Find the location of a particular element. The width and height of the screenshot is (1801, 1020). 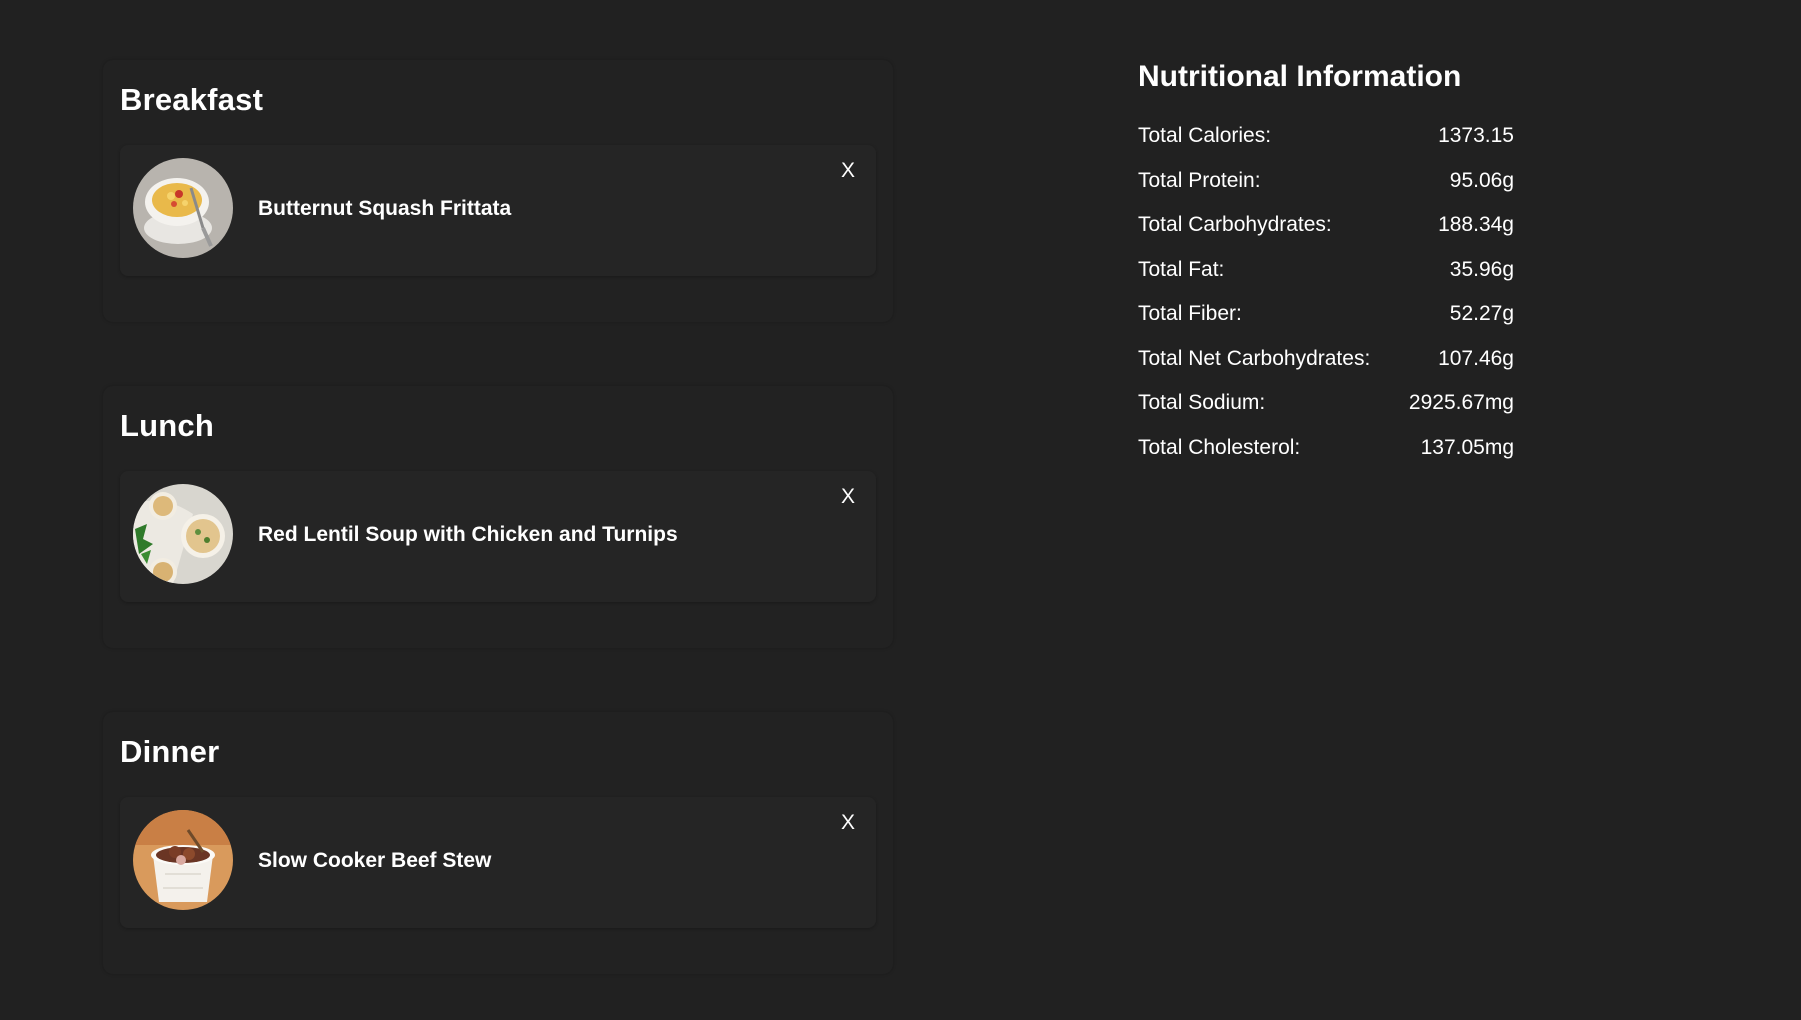

nutrition-value: 52.27g is located at coordinates (1481, 313).